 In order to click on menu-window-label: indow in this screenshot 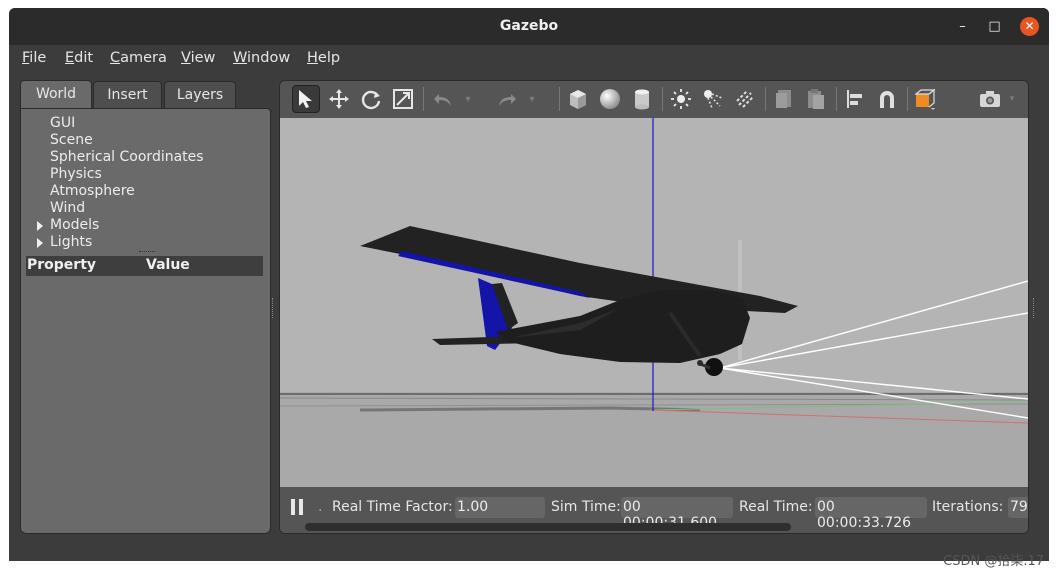, I will do `click(269, 58)`.